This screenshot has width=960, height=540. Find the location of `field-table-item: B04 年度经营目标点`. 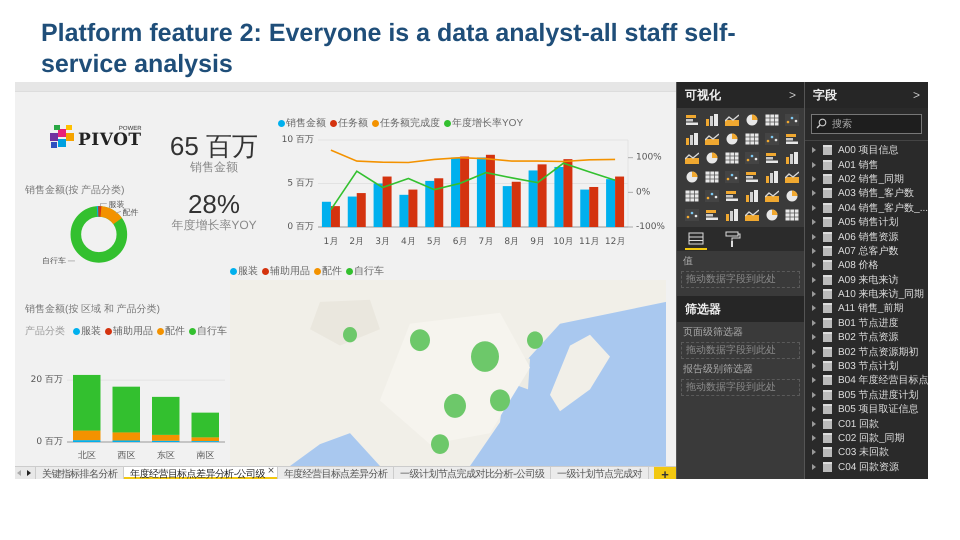

field-table-item: B04 年度经营目标点 is located at coordinates (883, 380).